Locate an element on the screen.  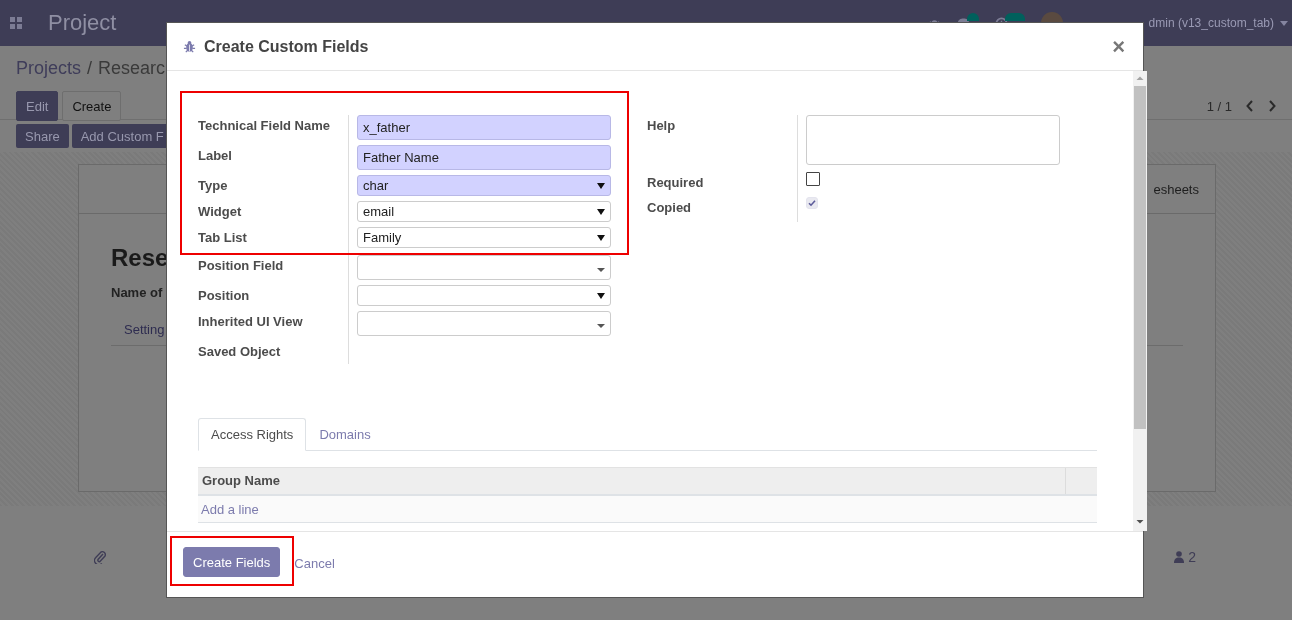
add-line-link: Add a line is located at coordinates (230, 509).